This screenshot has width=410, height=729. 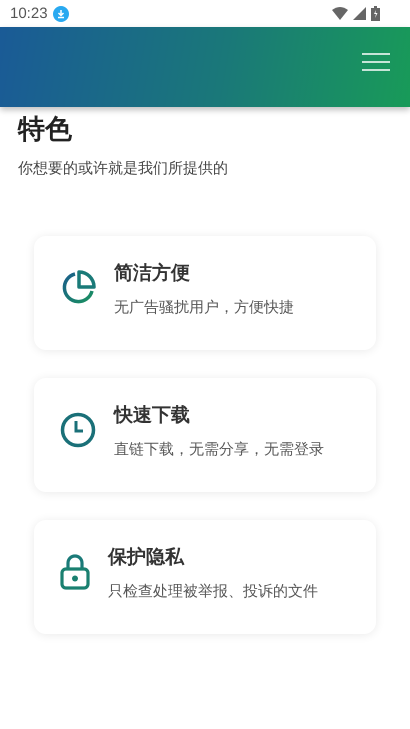 What do you see at coordinates (78, 288) in the screenshot?
I see `pie-chart-icon` at bounding box center [78, 288].